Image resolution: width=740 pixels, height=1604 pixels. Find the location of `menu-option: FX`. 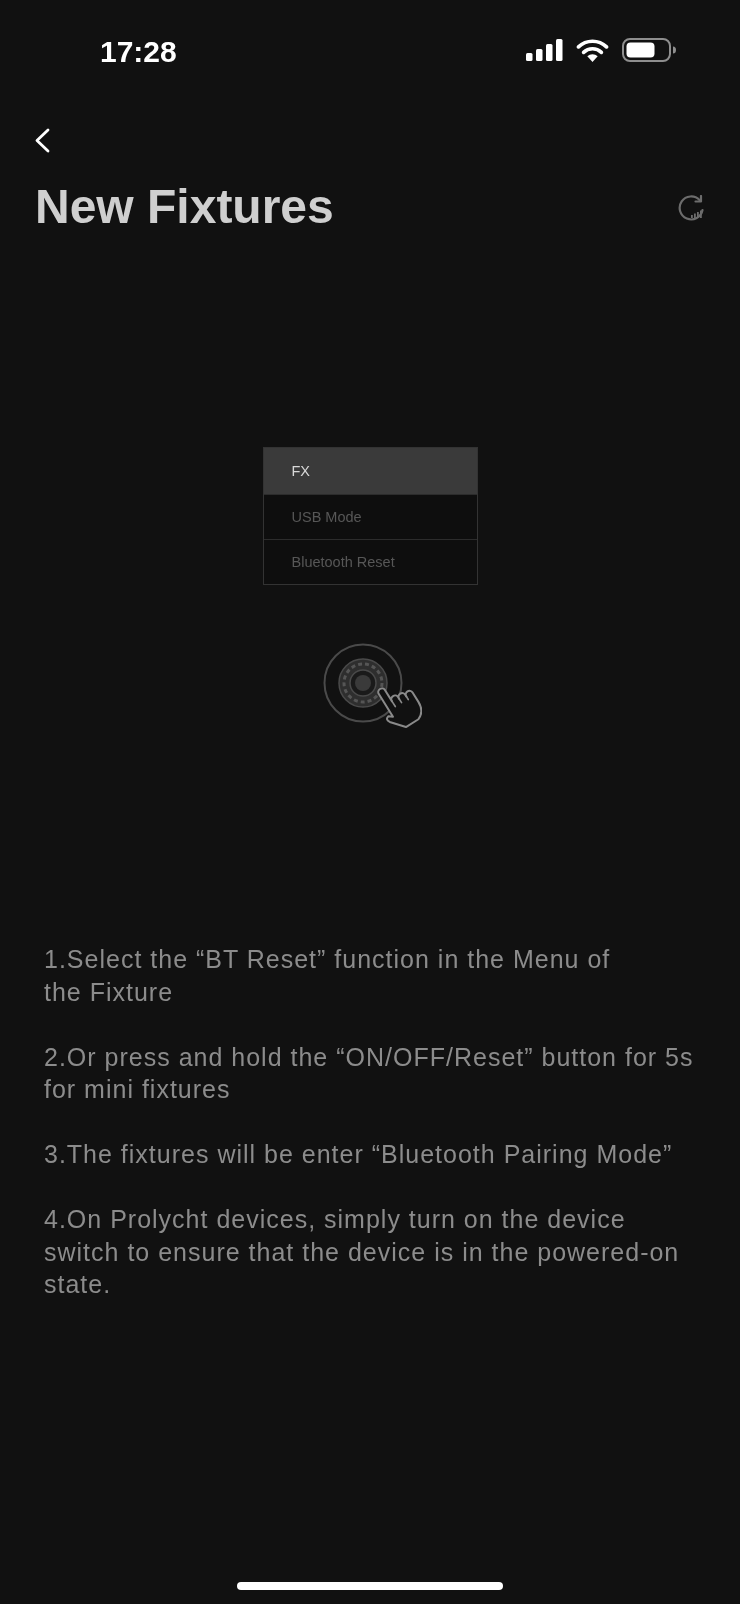

menu-option: FX is located at coordinates (370, 471).